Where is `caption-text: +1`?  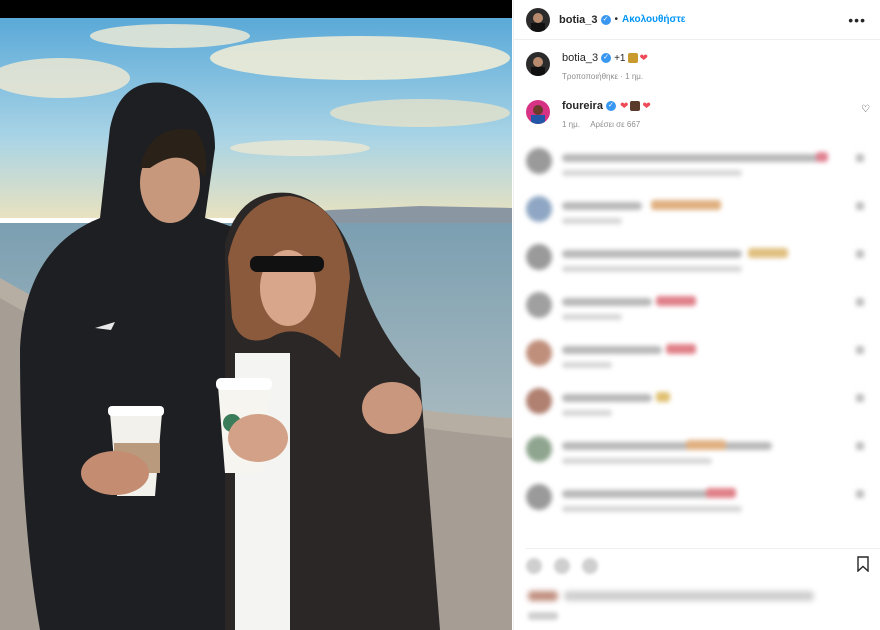
caption-text: +1 is located at coordinates (620, 58).